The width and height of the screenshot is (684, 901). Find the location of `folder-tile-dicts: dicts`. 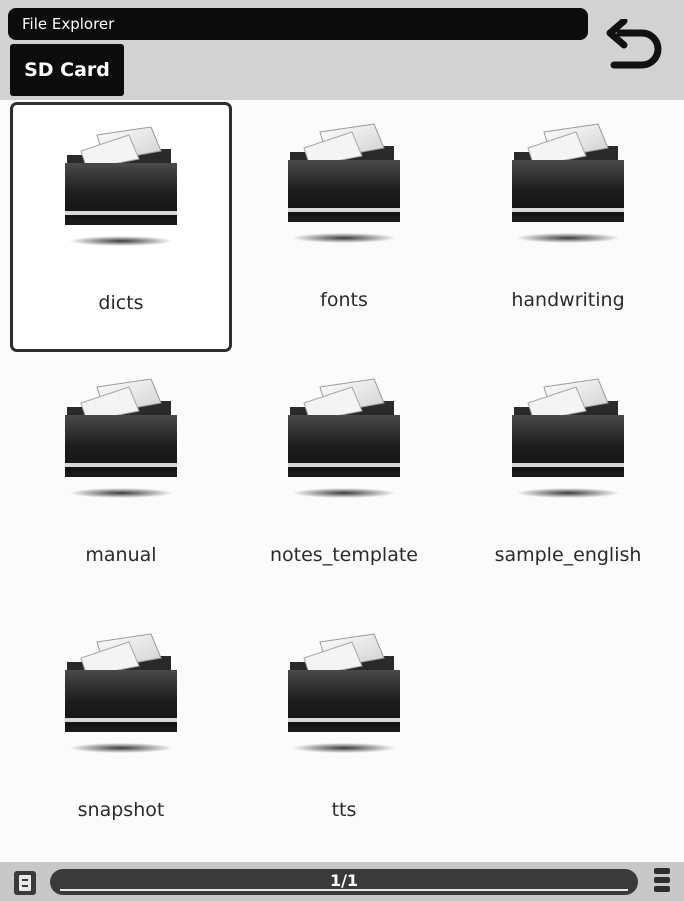

folder-tile-dicts: dicts is located at coordinates (121, 227).